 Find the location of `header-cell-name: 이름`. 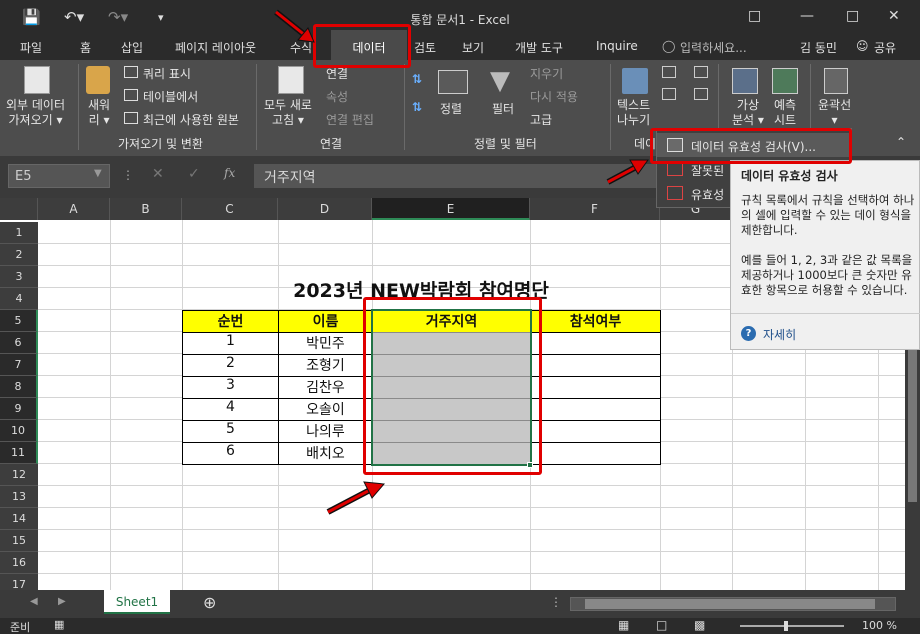

header-cell-name: 이름 is located at coordinates (325, 321).